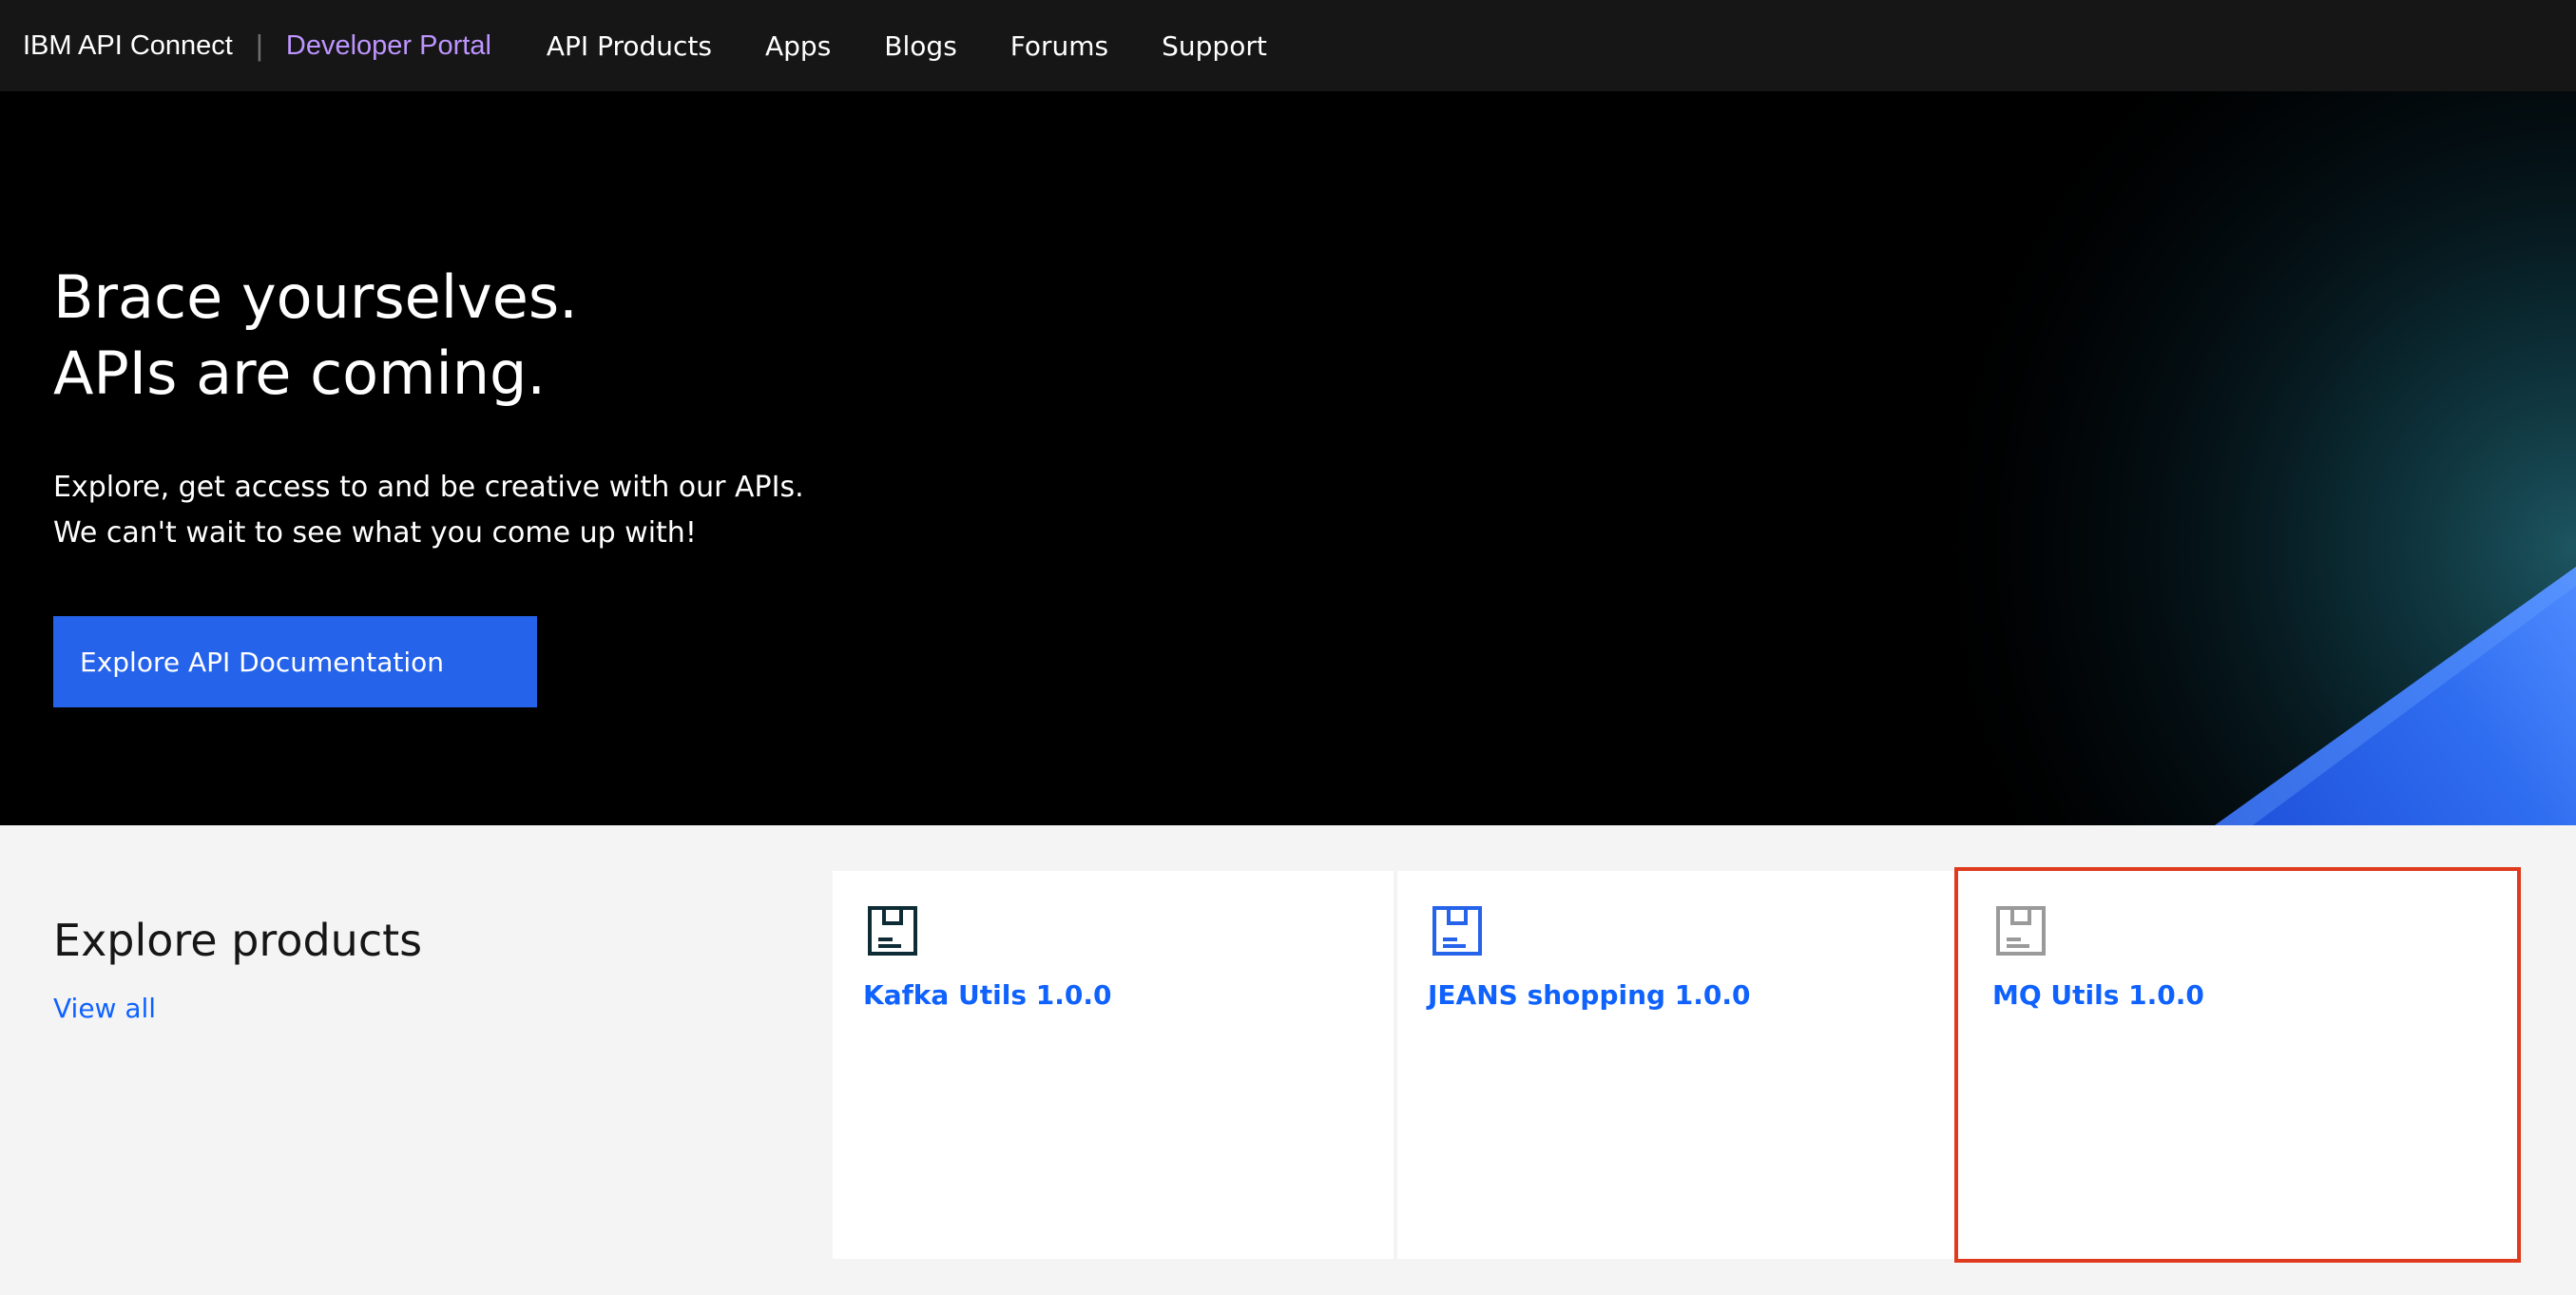 This screenshot has height=1295, width=2576. What do you see at coordinates (105, 1009) in the screenshot?
I see `view-all-link: View all` at bounding box center [105, 1009].